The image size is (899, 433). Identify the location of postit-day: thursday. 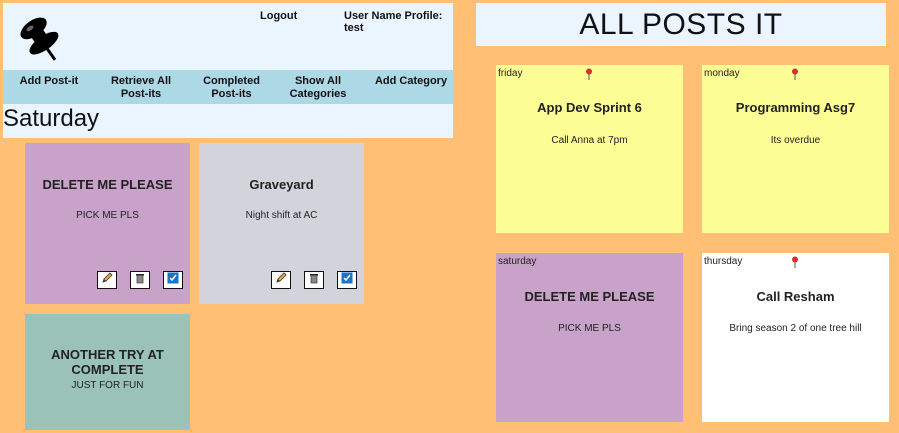
(723, 261).